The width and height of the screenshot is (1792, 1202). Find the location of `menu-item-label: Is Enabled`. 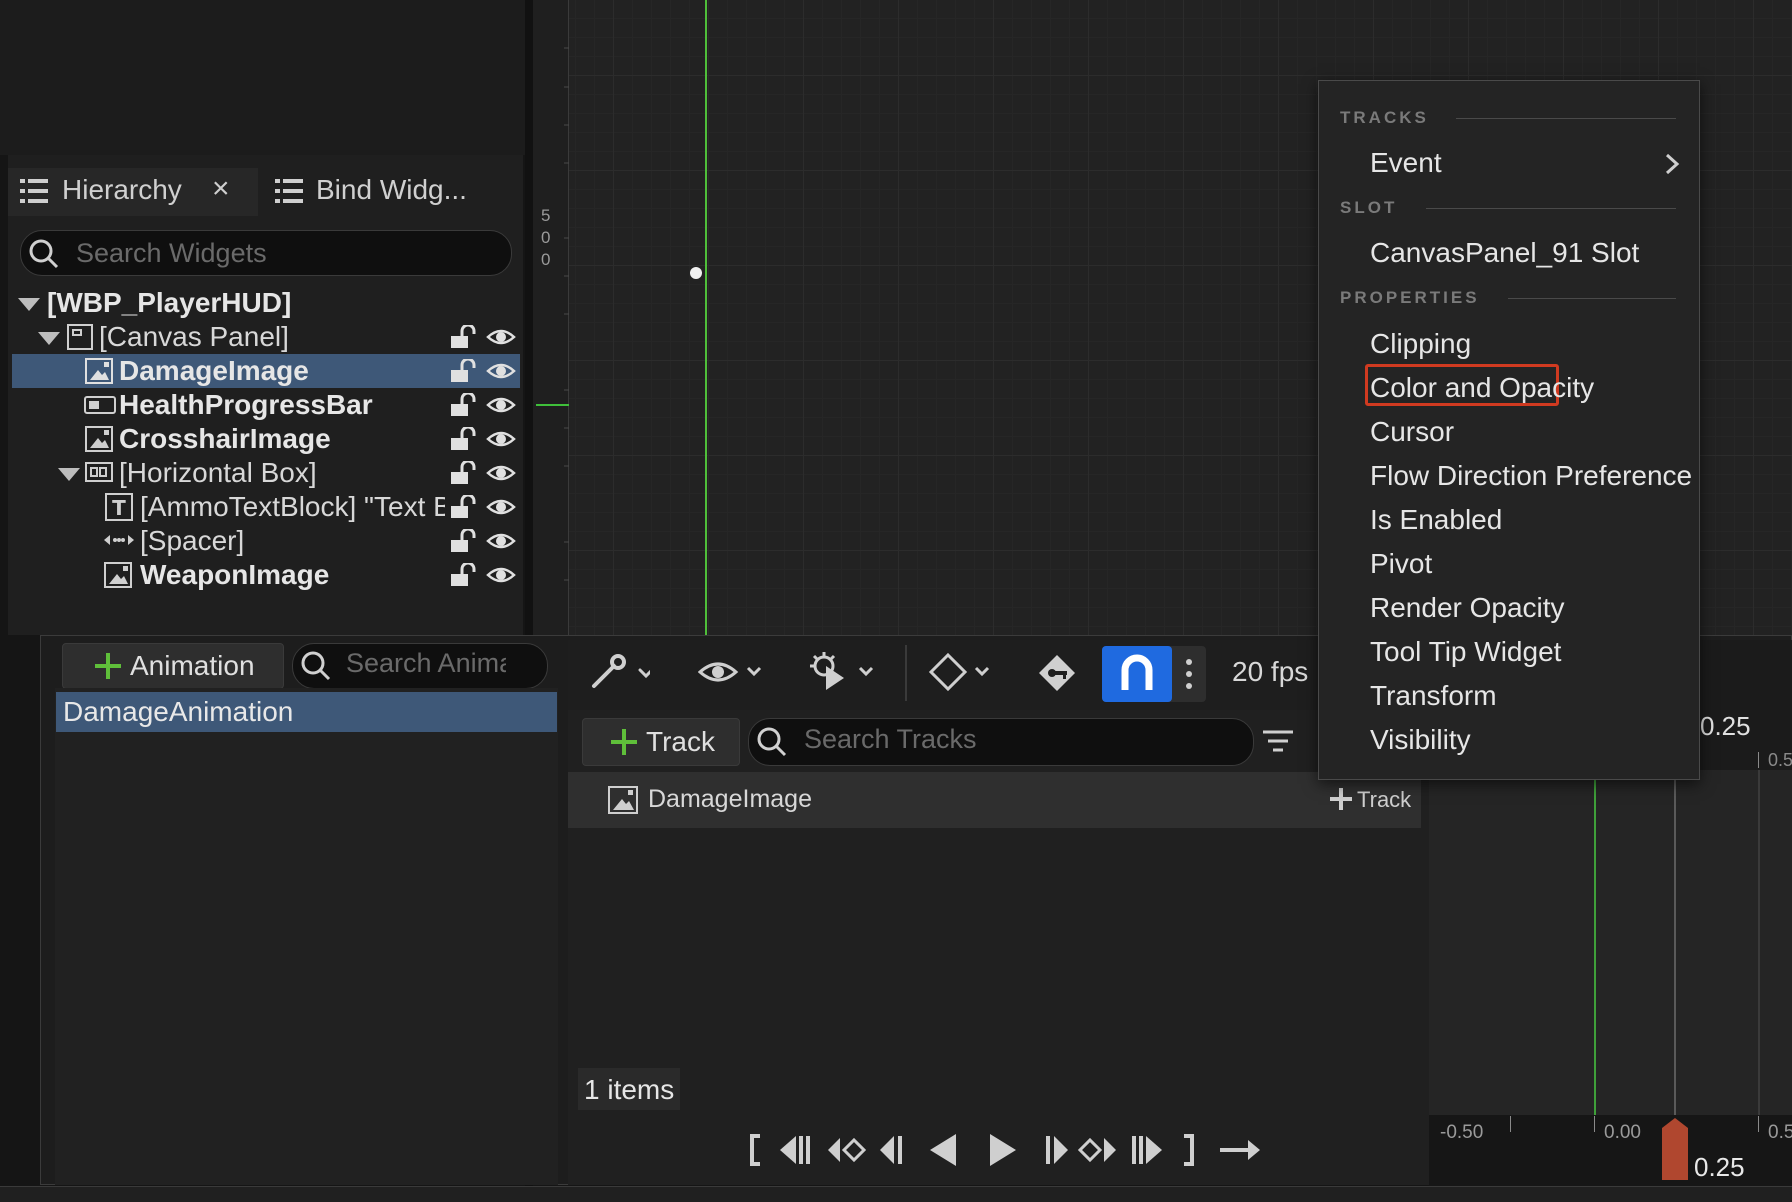

menu-item-label: Is Enabled is located at coordinates (1436, 519).